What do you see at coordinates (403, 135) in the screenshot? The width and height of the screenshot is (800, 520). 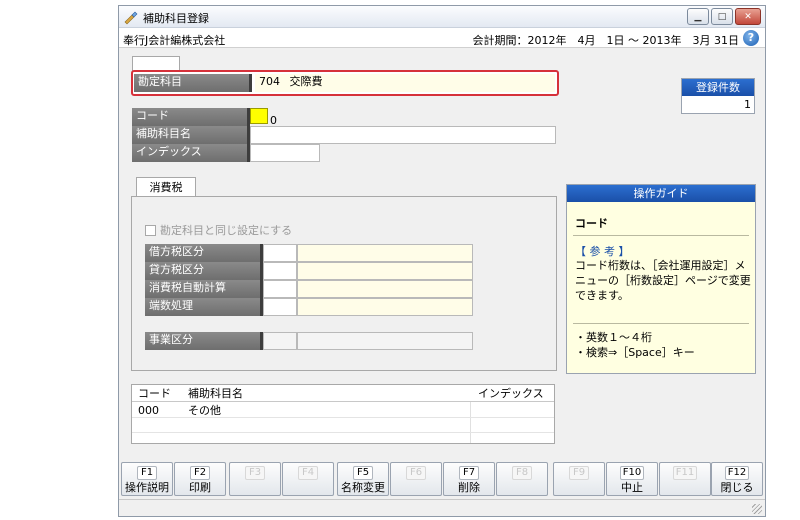 I see `subaccount-name-input` at bounding box center [403, 135].